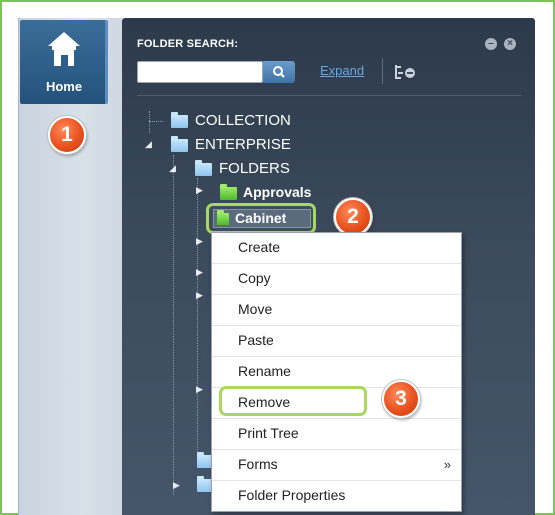  I want to click on tree-toggle-icon, so click(408, 72).